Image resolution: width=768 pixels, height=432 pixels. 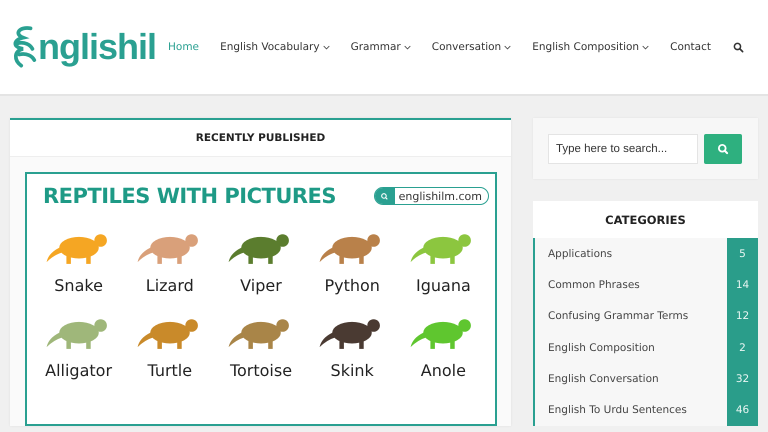 I want to click on nav-link: English Vocabulary, so click(x=275, y=47).